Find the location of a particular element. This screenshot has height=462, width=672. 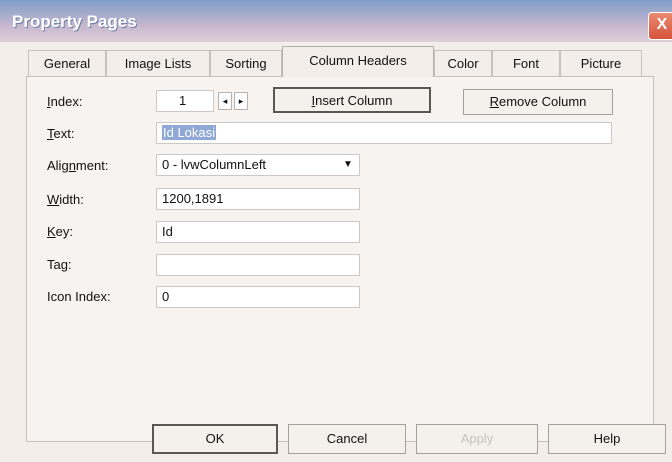

width-label: Width: is located at coordinates (65, 199).